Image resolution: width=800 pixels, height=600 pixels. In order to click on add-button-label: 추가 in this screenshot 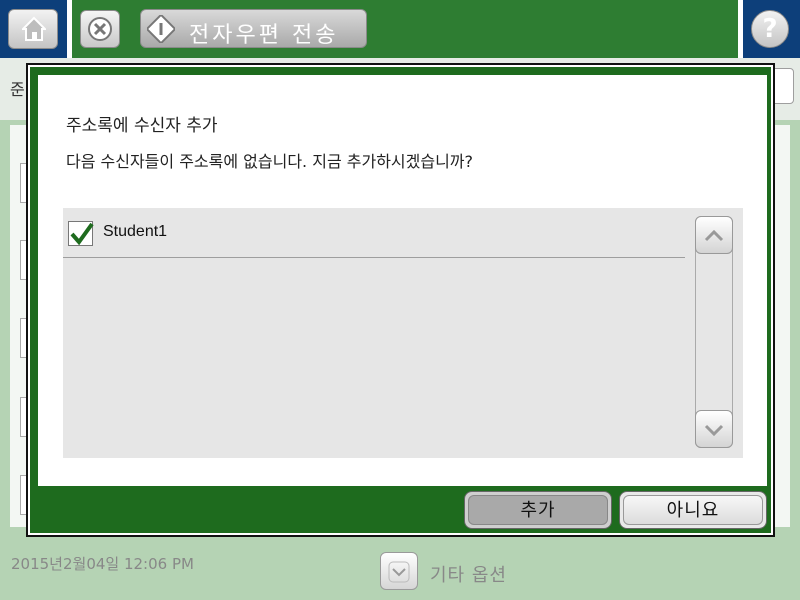, I will do `click(538, 510)`.